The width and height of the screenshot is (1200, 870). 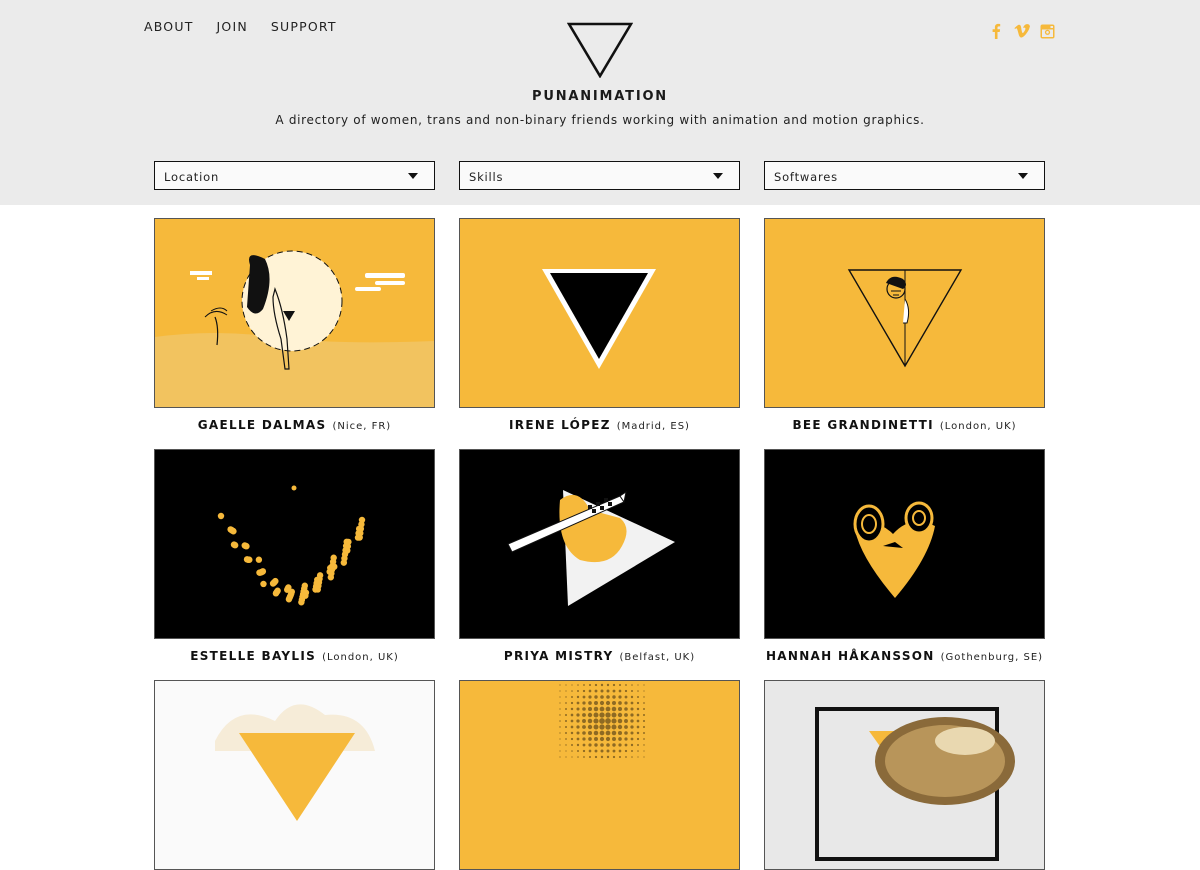 What do you see at coordinates (169, 26) in the screenshot?
I see `nav-about-link: ABOUT` at bounding box center [169, 26].